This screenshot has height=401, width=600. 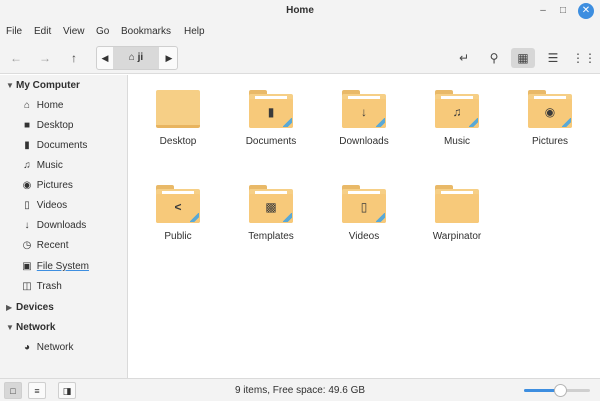 I want to click on file-item-music: ♫ Music, so click(x=457, y=118).